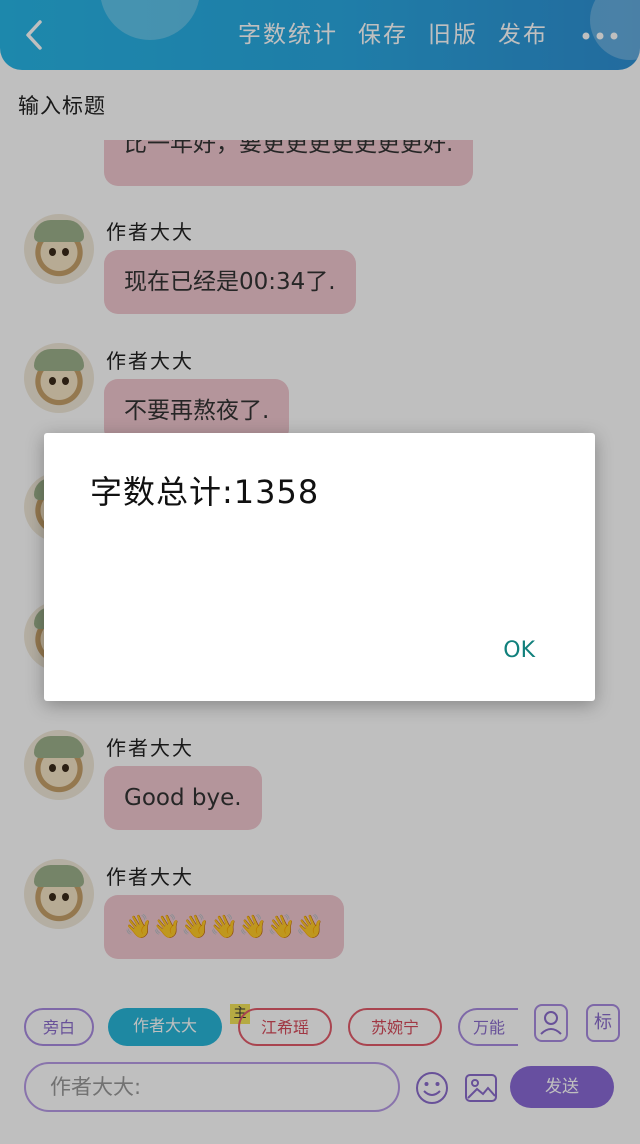 This screenshot has width=640, height=1144. What do you see at coordinates (519, 650) in the screenshot?
I see `ok-button: OK` at bounding box center [519, 650].